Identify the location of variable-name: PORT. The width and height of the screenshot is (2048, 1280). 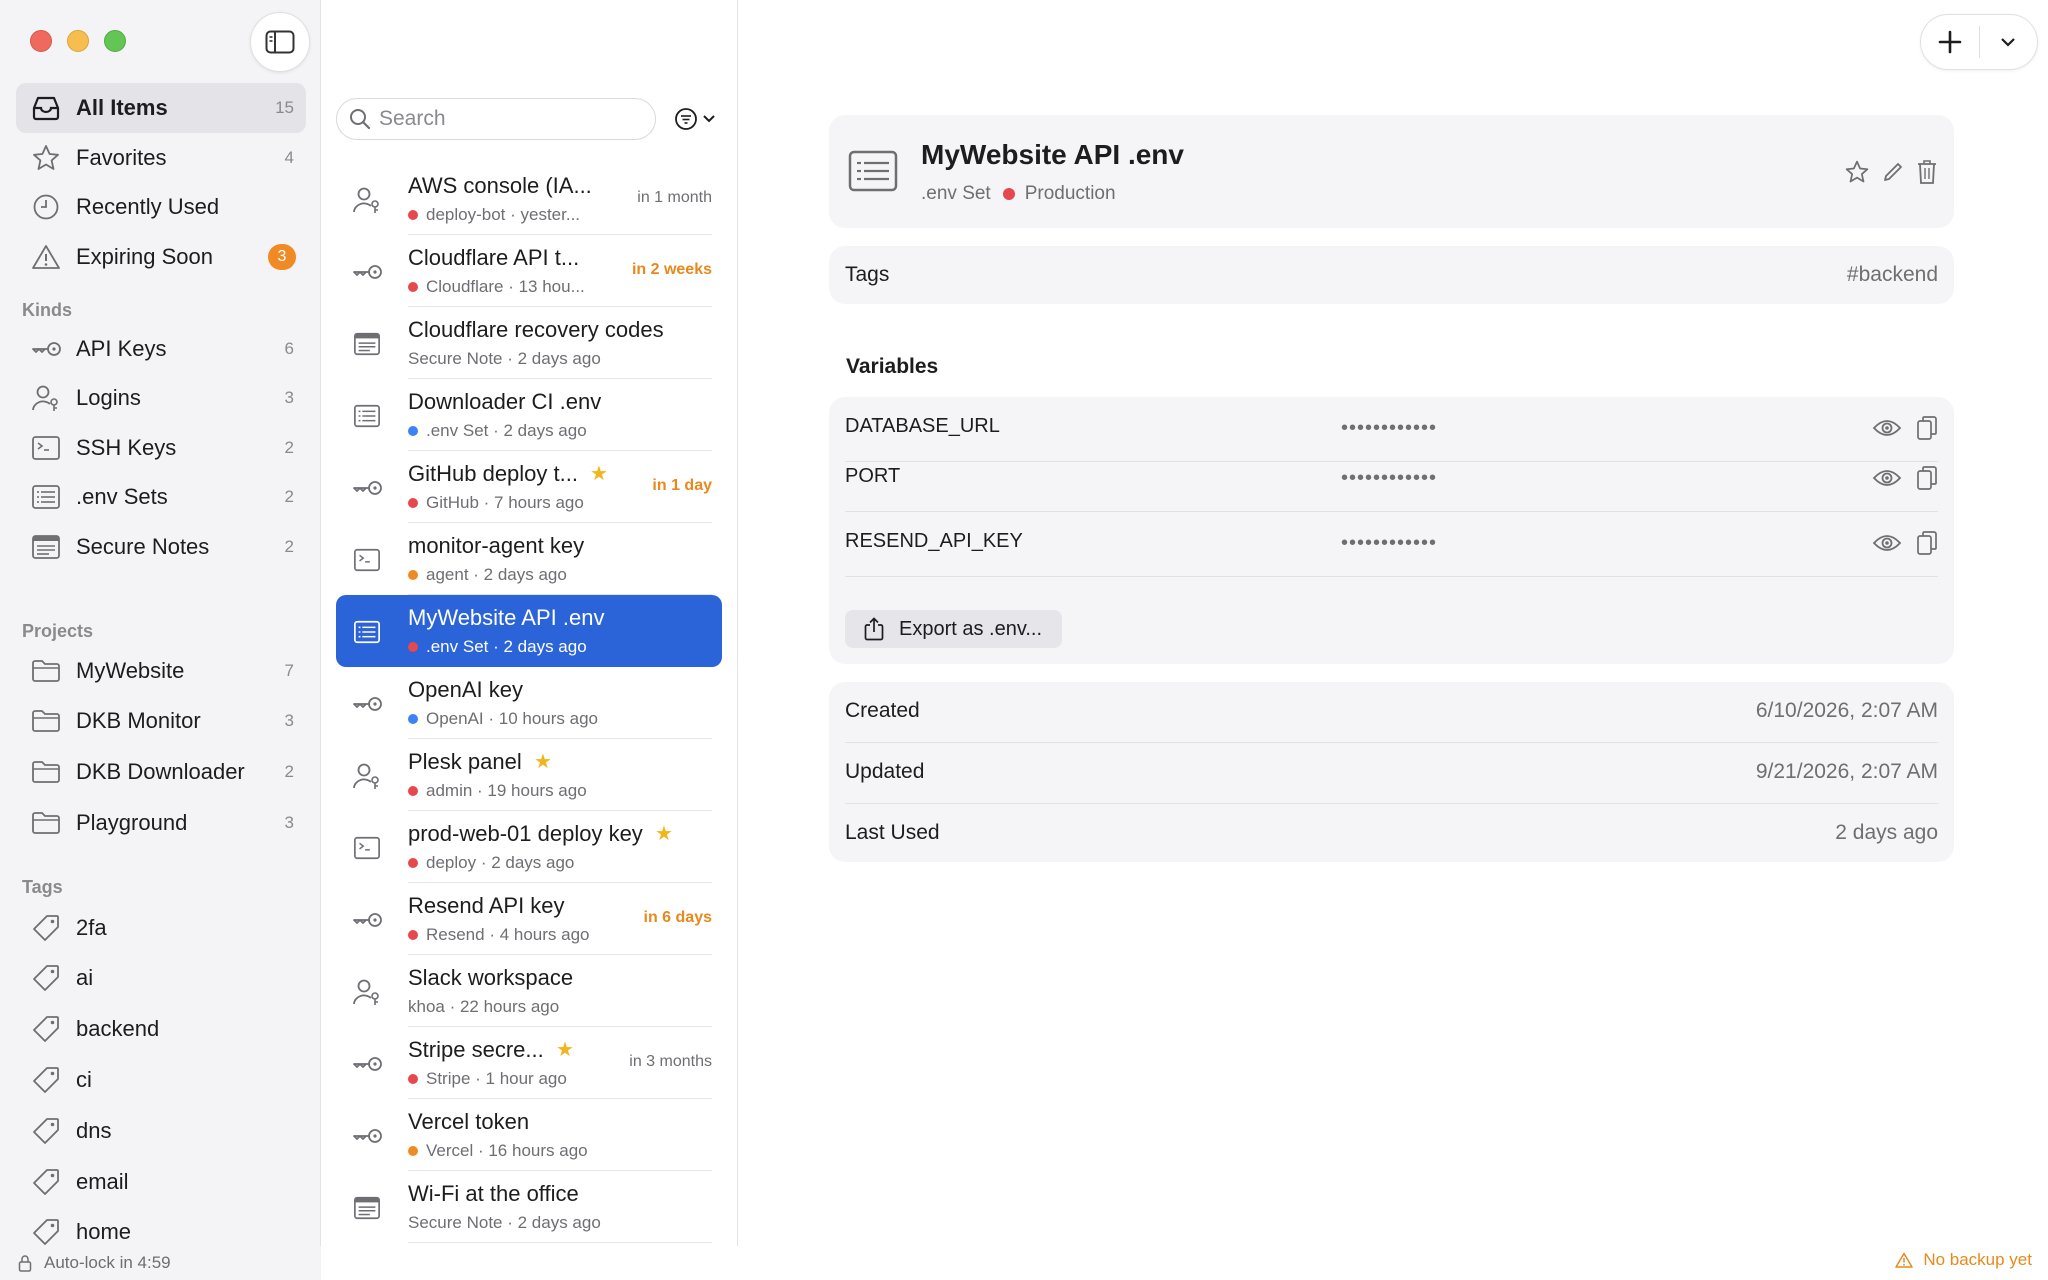
(873, 476).